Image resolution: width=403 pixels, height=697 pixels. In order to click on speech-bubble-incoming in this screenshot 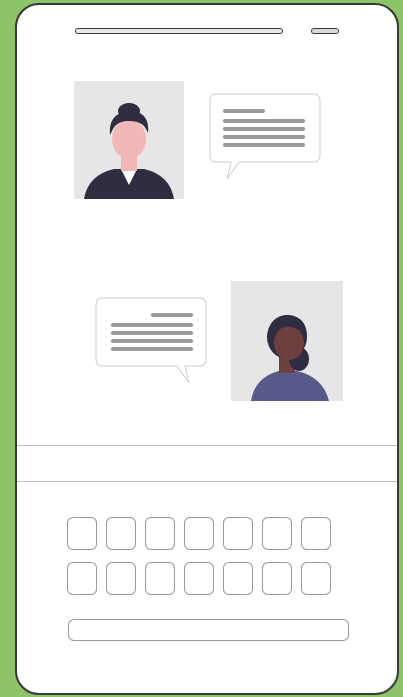, I will do `click(265, 136)`.